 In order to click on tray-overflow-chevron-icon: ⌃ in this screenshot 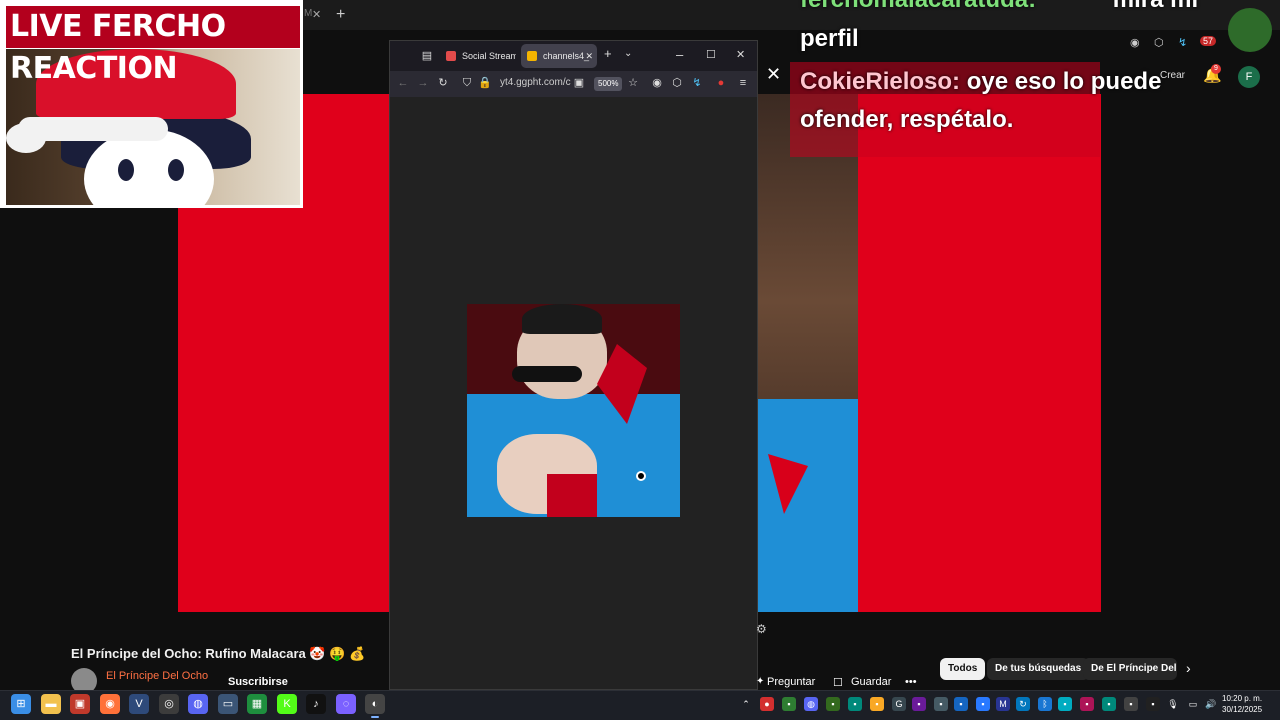, I will do `click(746, 704)`.